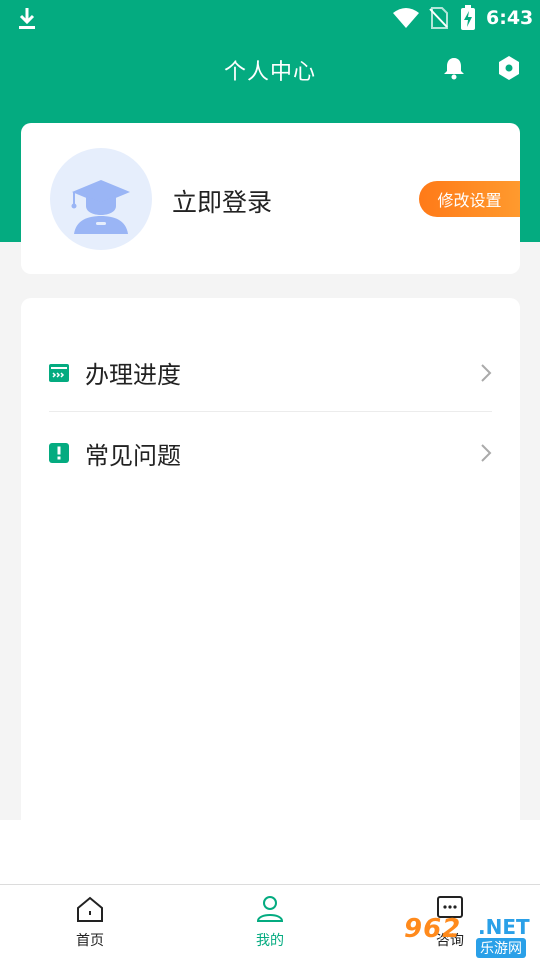 The width and height of the screenshot is (540, 960). I want to click on content-bottom-area, so click(270, 852).